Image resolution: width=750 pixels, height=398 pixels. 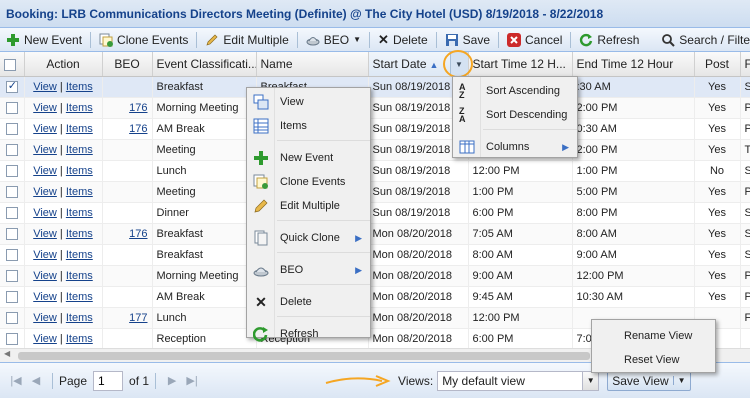 What do you see at coordinates (308, 302) in the screenshot?
I see `menu-item-delete: ✕ Delete` at bounding box center [308, 302].